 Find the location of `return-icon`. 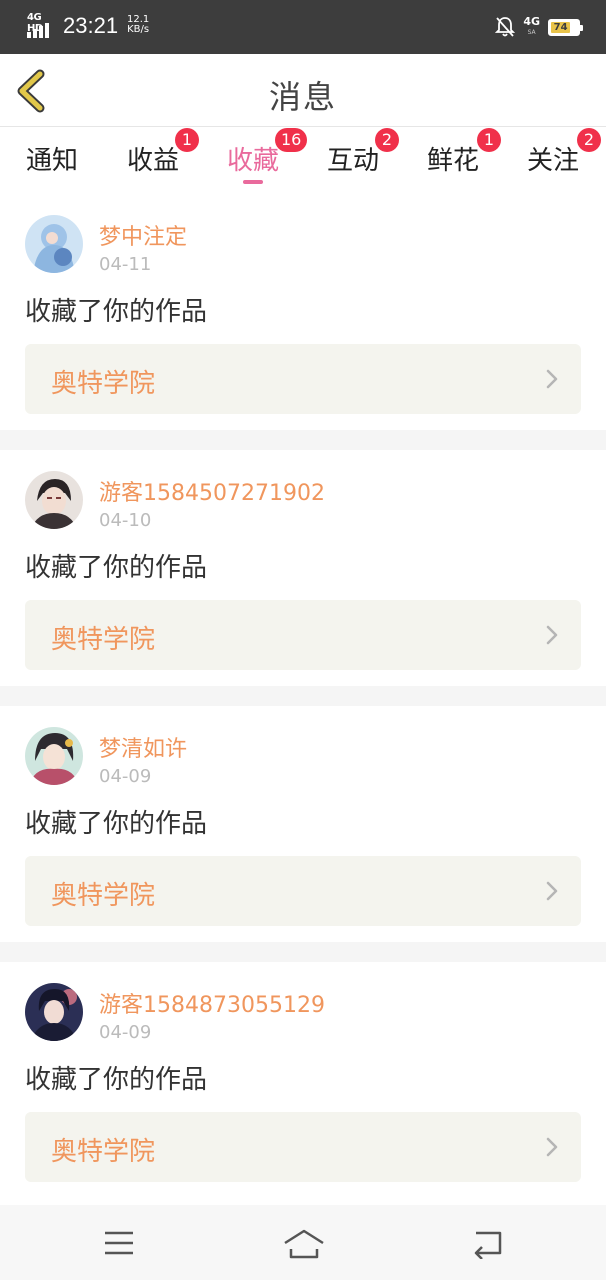

return-icon is located at coordinates (488, 1245).